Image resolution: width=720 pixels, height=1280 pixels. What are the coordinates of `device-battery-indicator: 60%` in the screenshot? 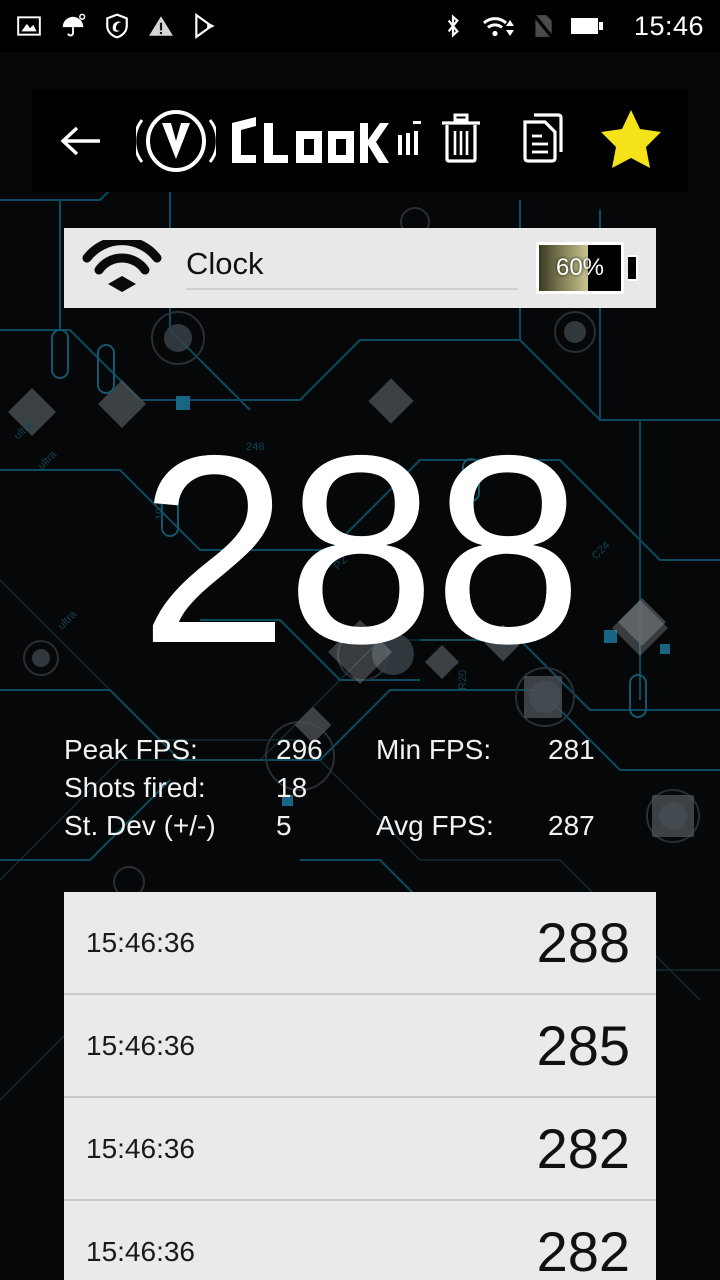 It's located at (587, 268).